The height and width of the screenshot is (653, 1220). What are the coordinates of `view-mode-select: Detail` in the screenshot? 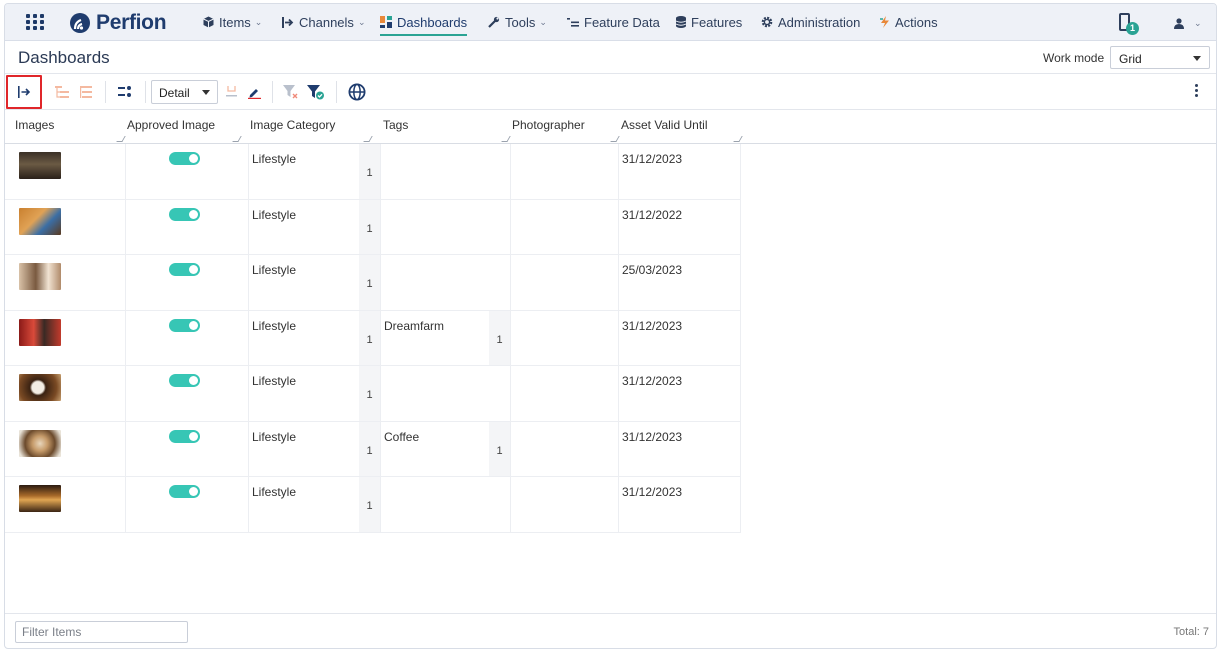 It's located at (184, 92).